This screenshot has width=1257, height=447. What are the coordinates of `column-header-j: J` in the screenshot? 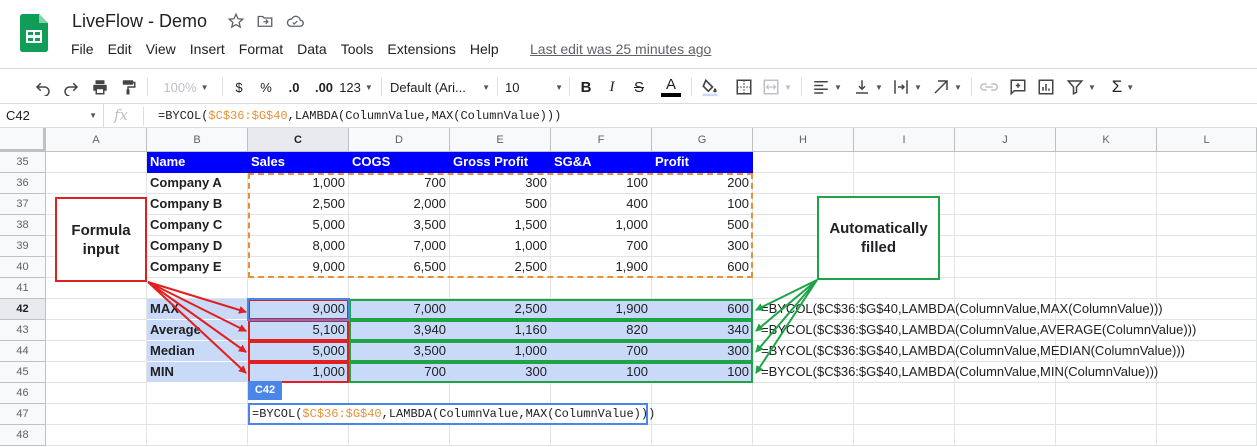 It's located at (1005, 140).